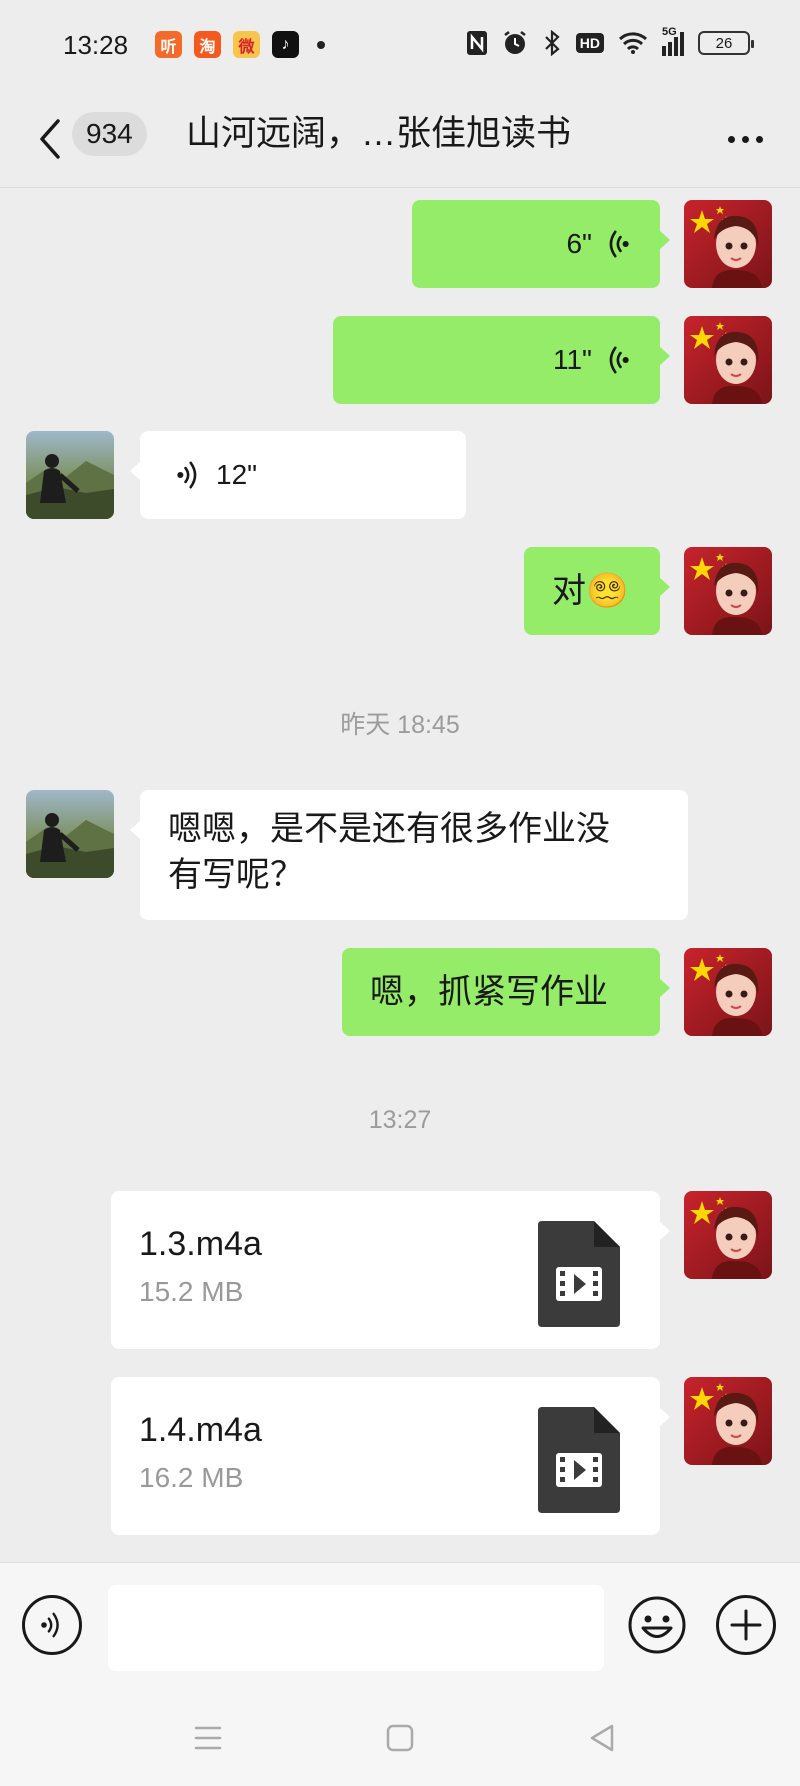 This screenshot has height=1786, width=800. I want to click on message-text: 嗯，抓紧写作业, so click(489, 992).